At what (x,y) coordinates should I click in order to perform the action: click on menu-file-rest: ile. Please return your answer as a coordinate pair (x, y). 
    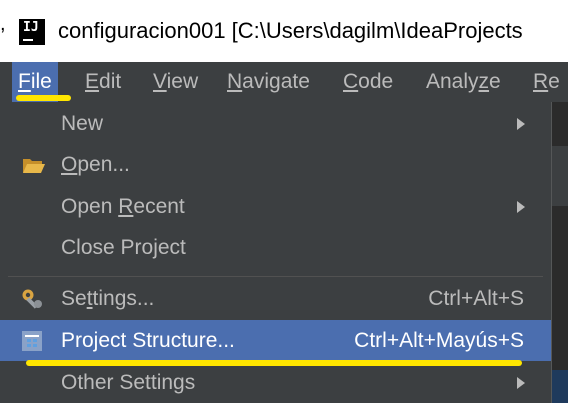
    Looking at the image, I should click on (41, 81).